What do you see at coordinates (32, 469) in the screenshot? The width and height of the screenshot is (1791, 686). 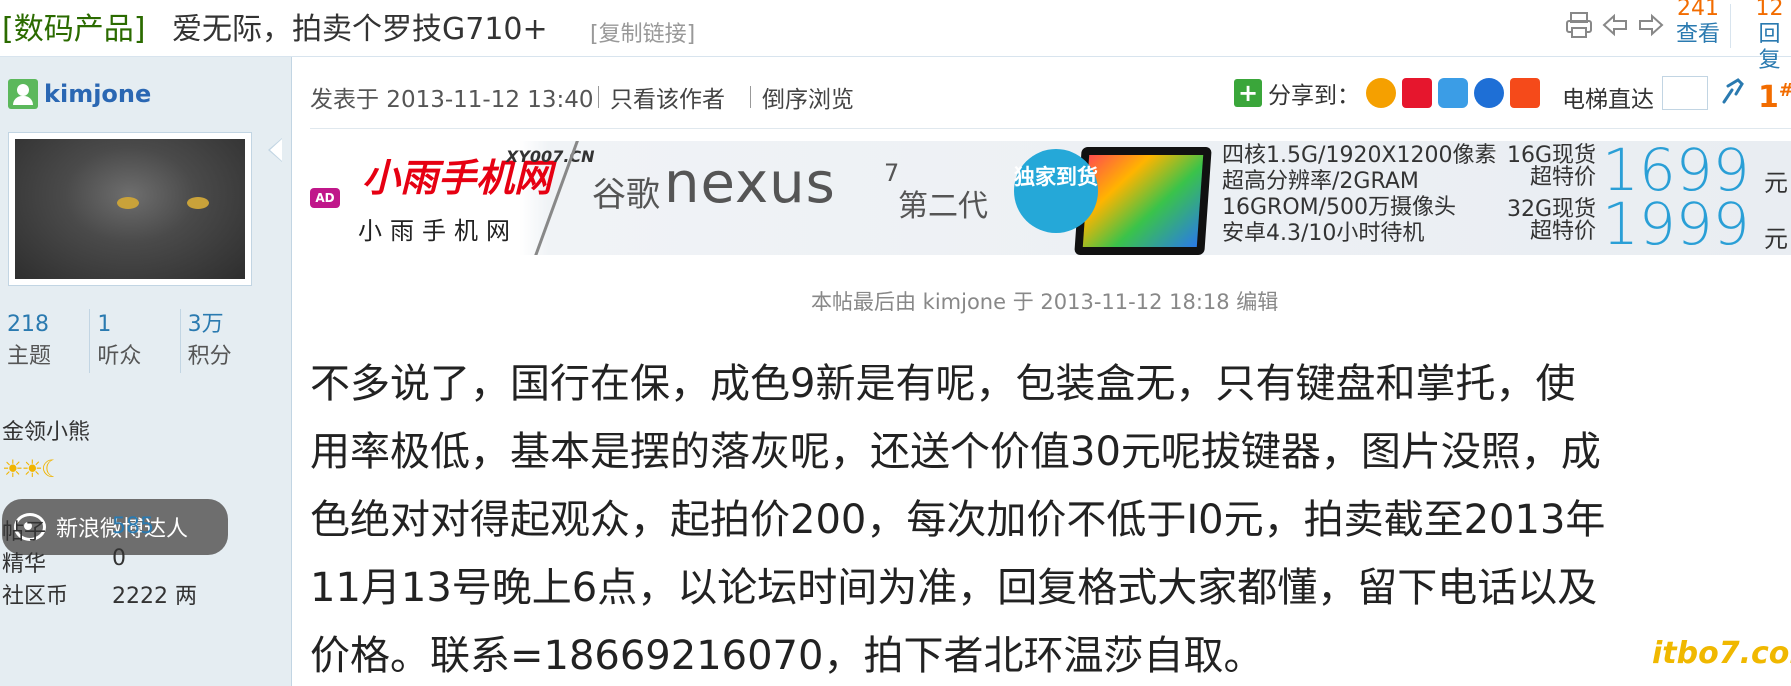 I see `rank-stars-icon: ☀☀☾` at bounding box center [32, 469].